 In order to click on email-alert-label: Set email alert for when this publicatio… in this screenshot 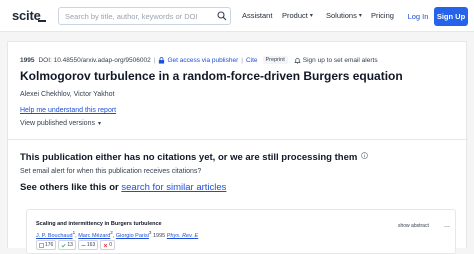, I will do `click(111, 171)`.